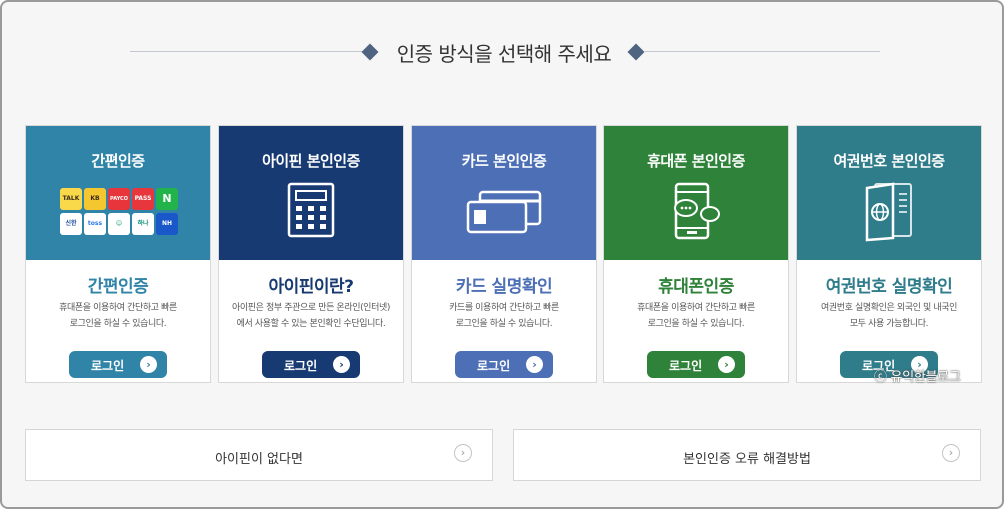 The image size is (1004, 509). I want to click on desc-line: 에서 사용할 수 있는 본인확인 수단입니다., so click(311, 324).